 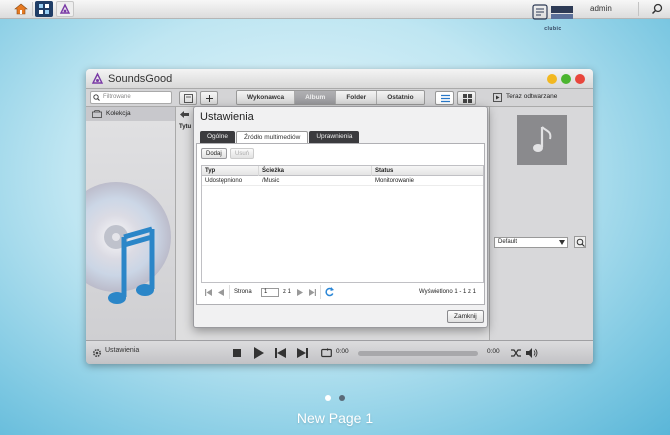 I want to click on plus-icon, so click(x=209, y=98).